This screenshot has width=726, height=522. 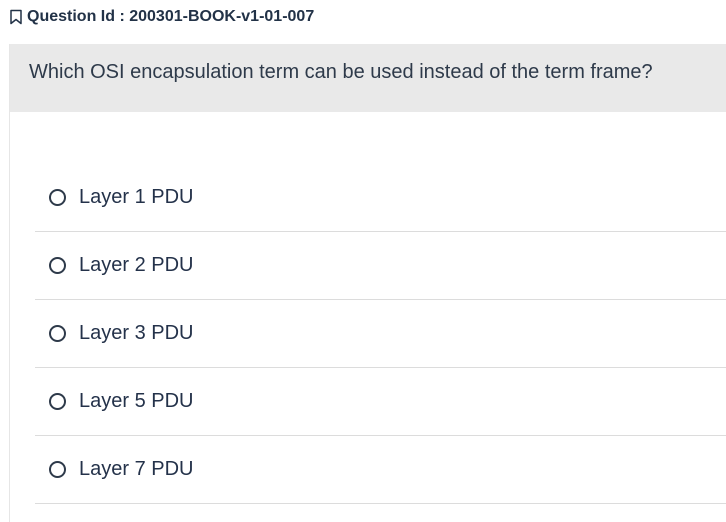 What do you see at coordinates (380, 470) in the screenshot?
I see `answer-option: Layer 7 PDU` at bounding box center [380, 470].